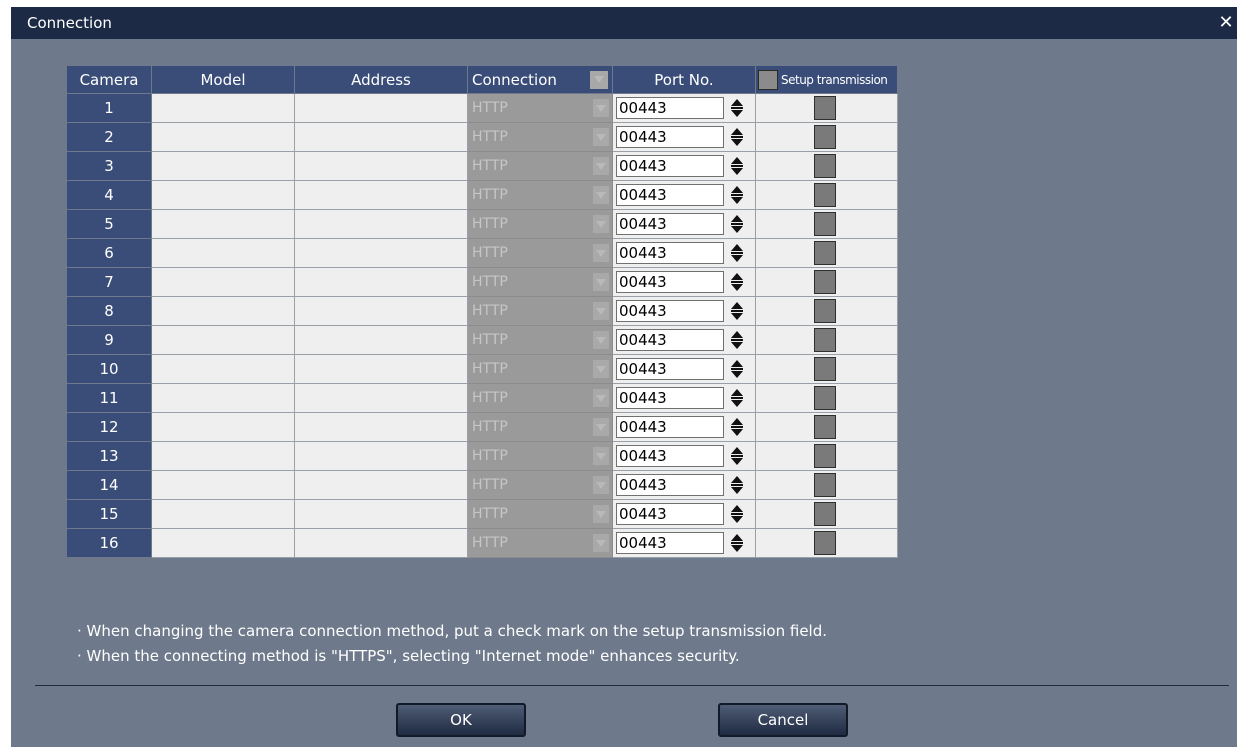  I want to click on ok-button: OK, so click(461, 720).